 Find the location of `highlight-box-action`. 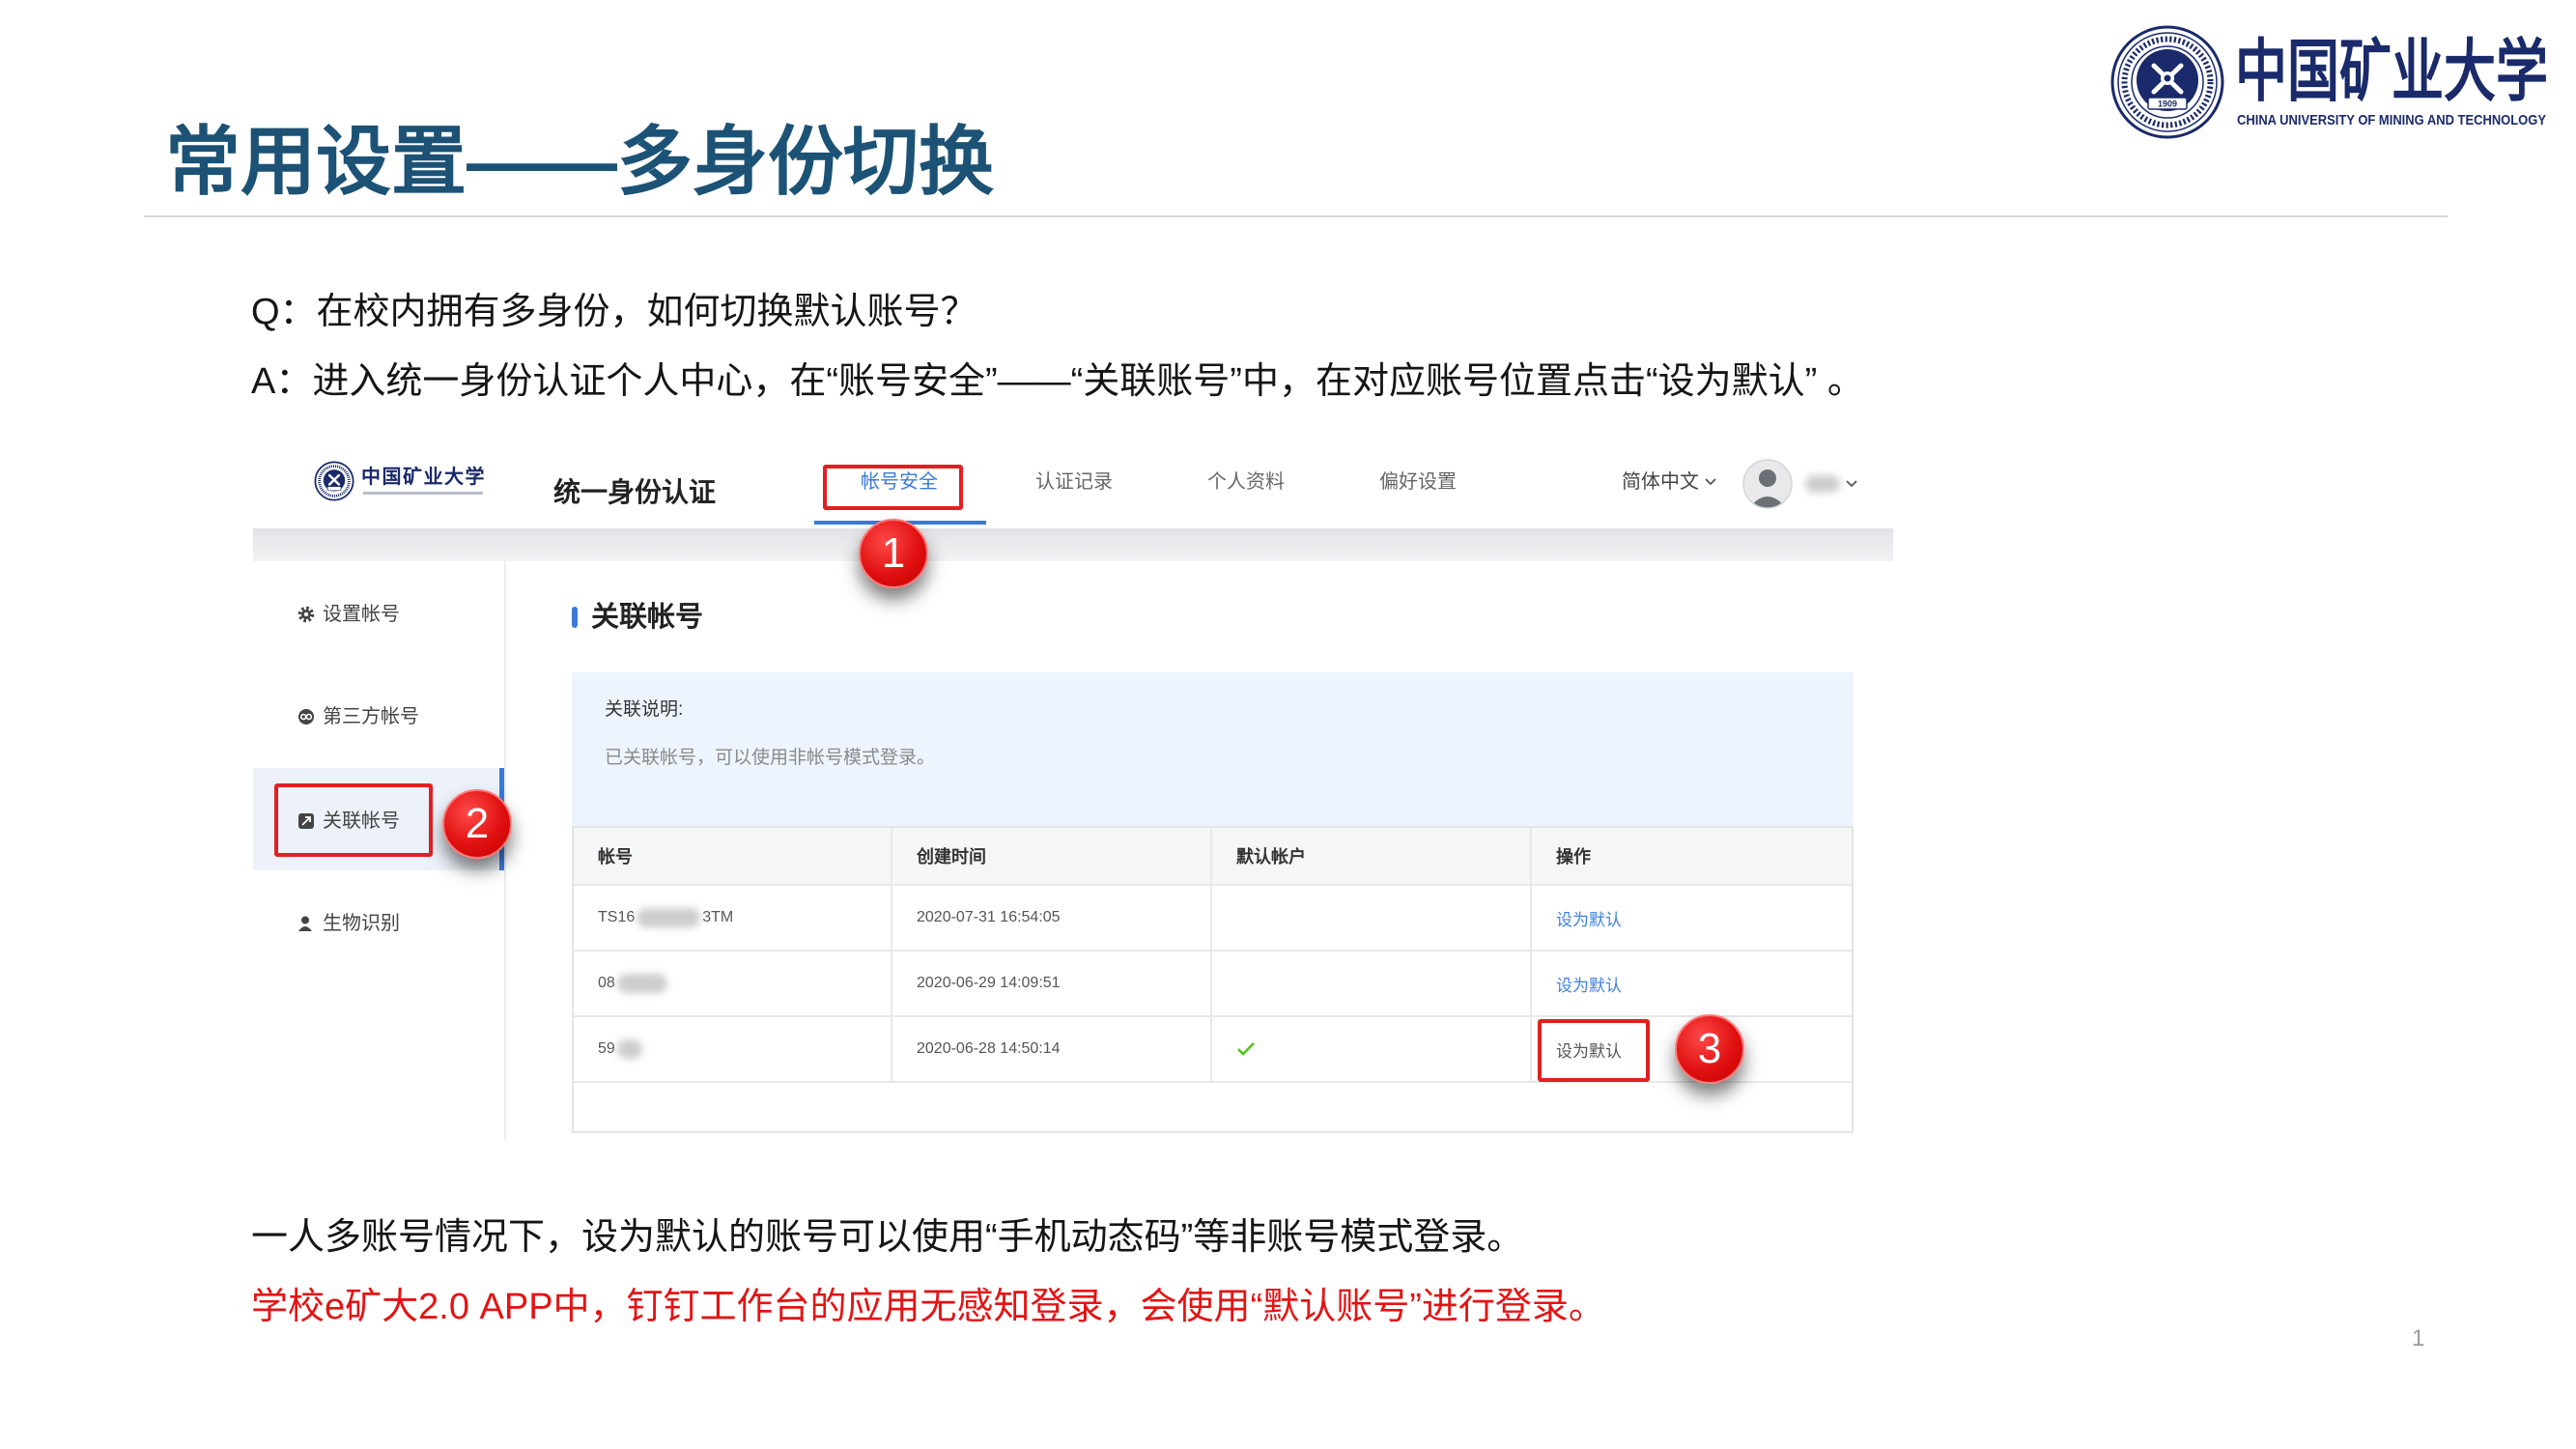

highlight-box-action is located at coordinates (1594, 1050).